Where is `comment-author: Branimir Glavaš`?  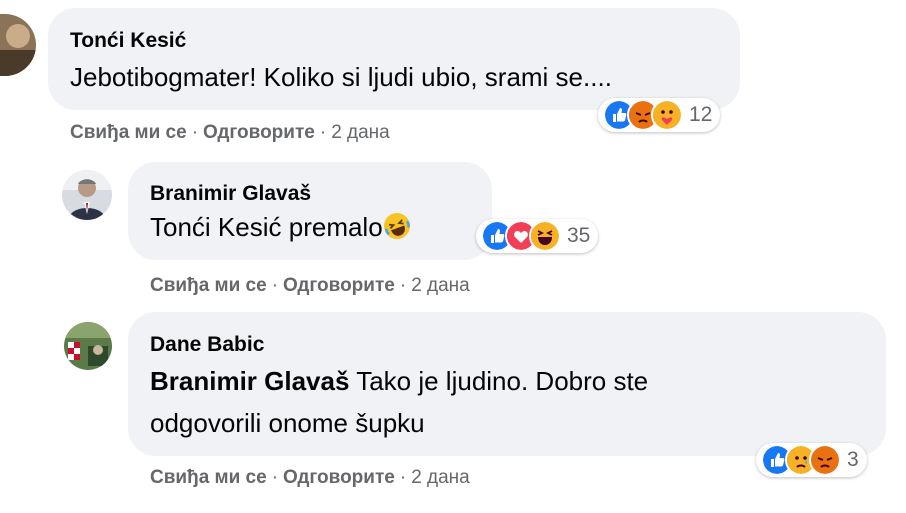 comment-author: Branimir Glavaš is located at coordinates (230, 194).